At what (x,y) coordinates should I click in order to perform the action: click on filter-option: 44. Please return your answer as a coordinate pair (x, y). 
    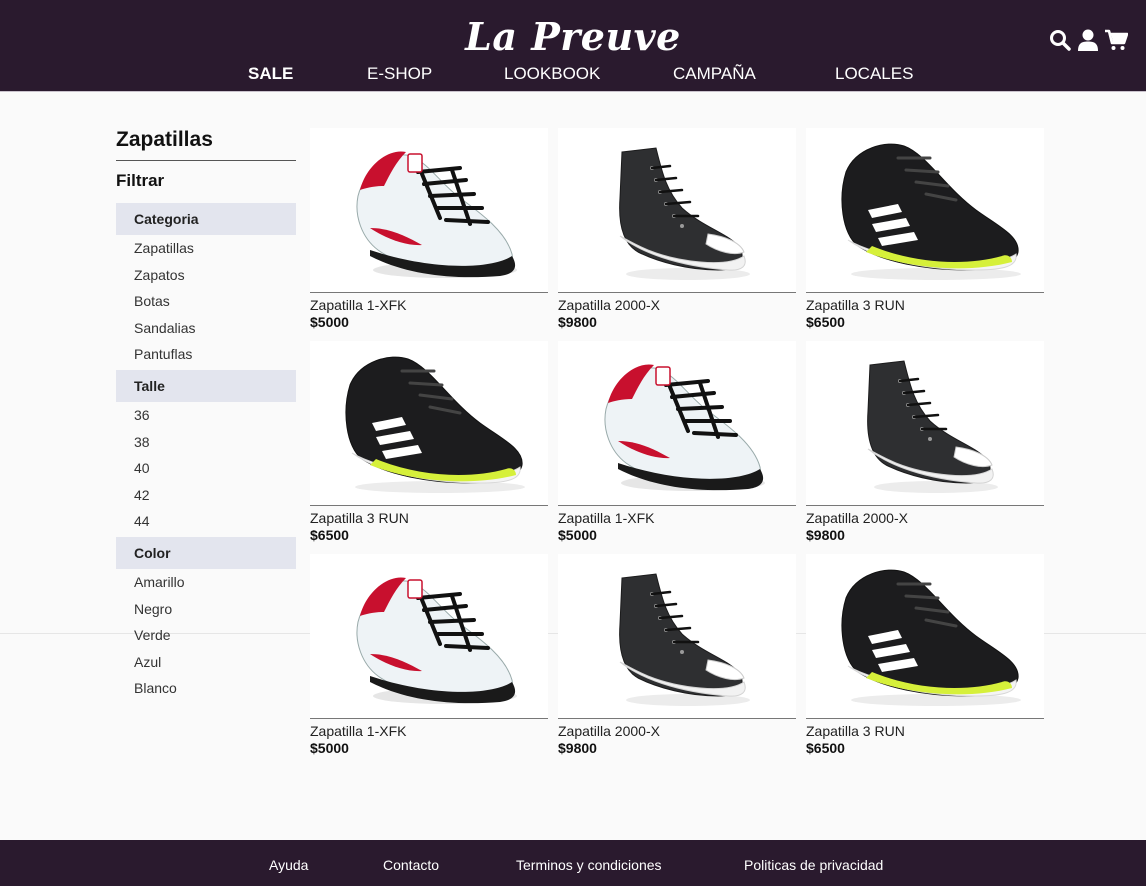
    Looking at the image, I should click on (206, 521).